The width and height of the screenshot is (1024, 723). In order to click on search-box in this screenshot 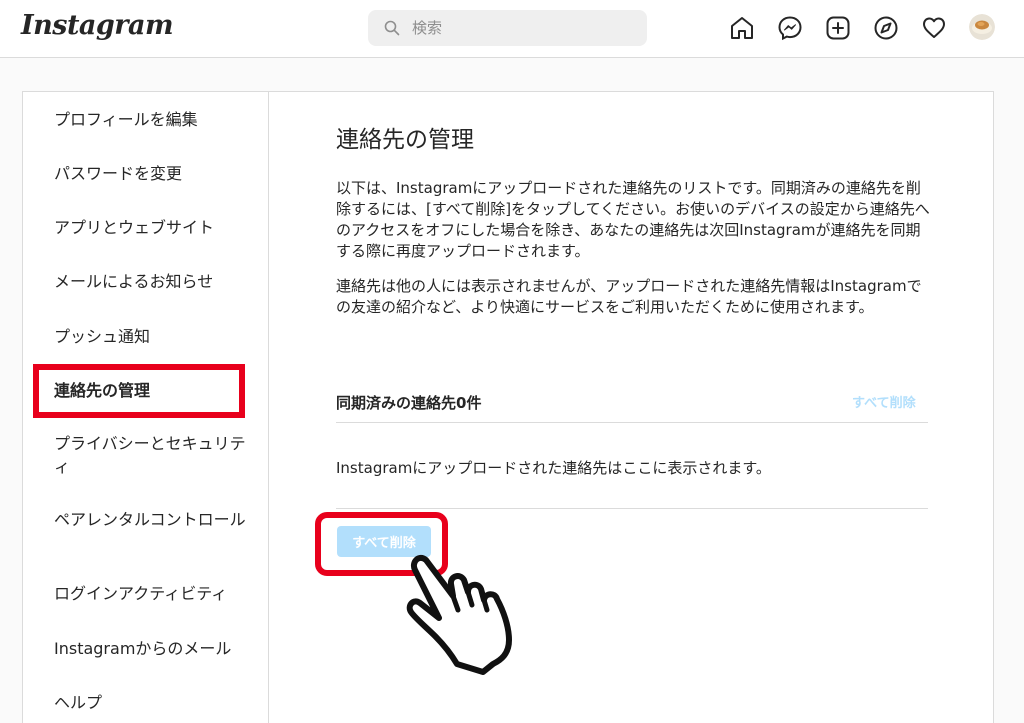, I will do `click(507, 28)`.